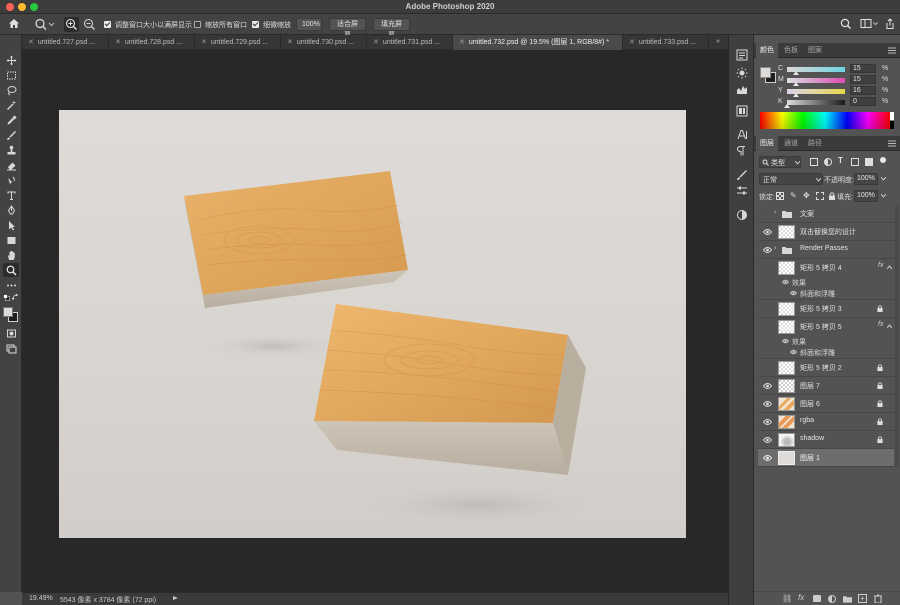 The image size is (900, 605). What do you see at coordinates (837, 102) in the screenshot?
I see `black-slider: K 0 %` at bounding box center [837, 102].